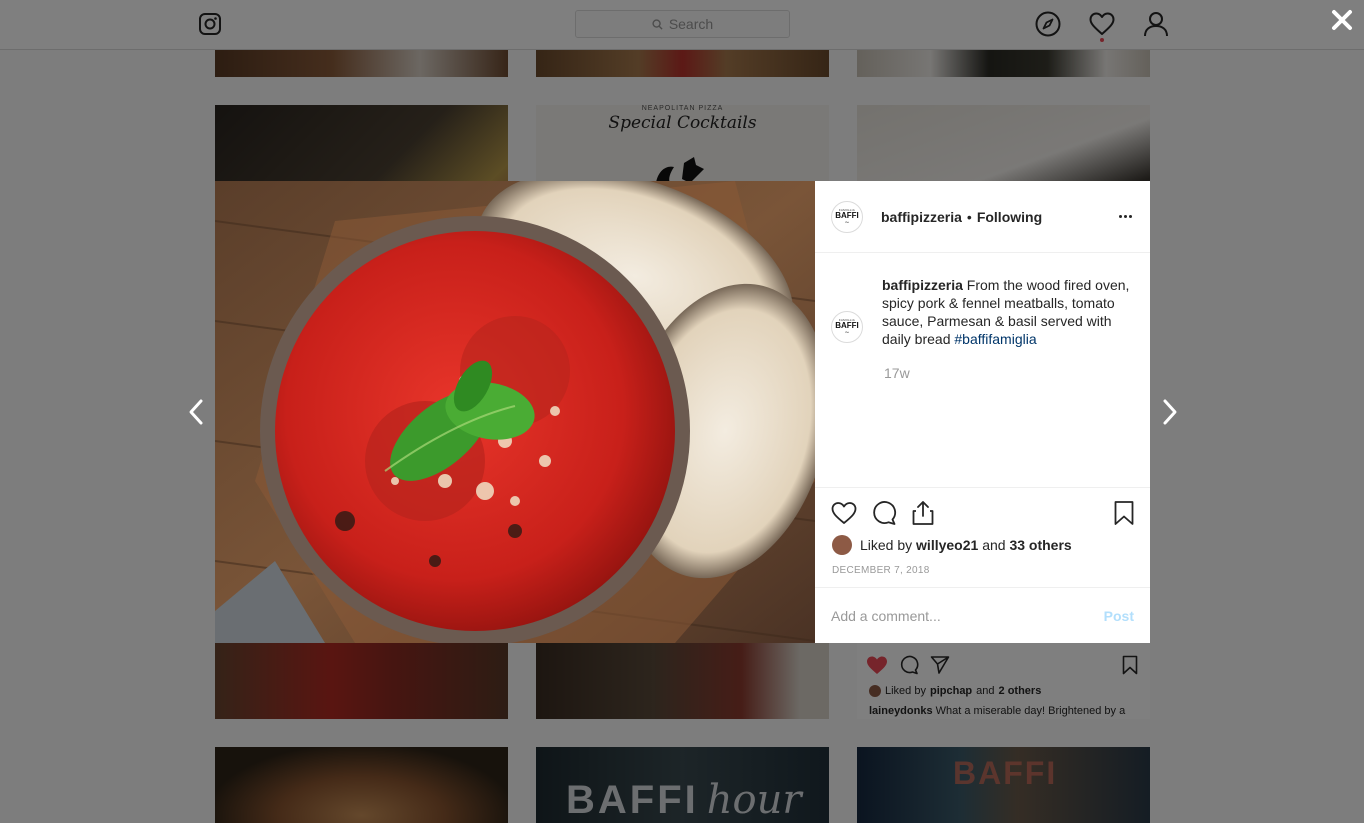  Describe the element at coordinates (1125, 216) in the screenshot. I see `more-options-icon` at that location.